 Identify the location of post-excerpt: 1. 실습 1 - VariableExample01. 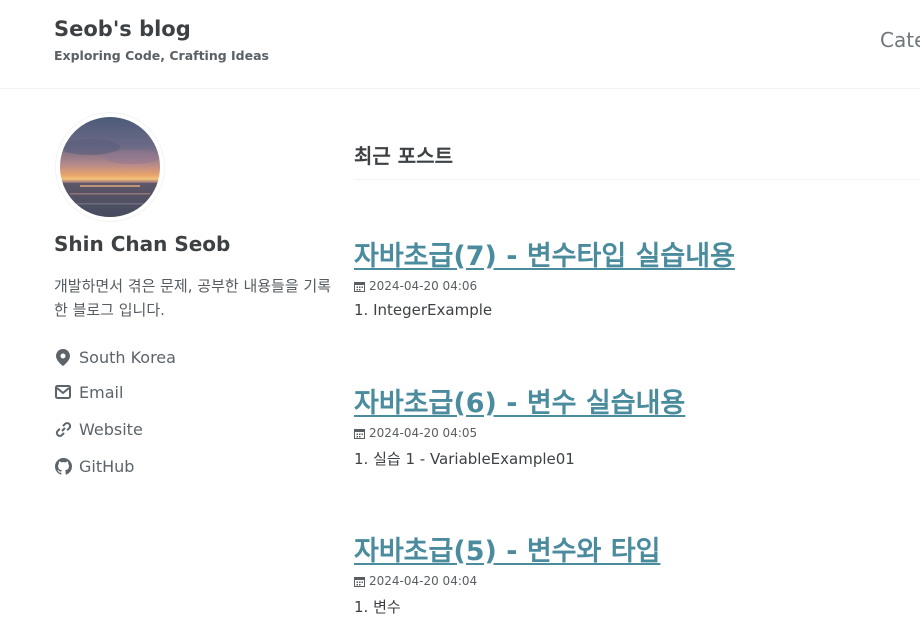
(464, 459).